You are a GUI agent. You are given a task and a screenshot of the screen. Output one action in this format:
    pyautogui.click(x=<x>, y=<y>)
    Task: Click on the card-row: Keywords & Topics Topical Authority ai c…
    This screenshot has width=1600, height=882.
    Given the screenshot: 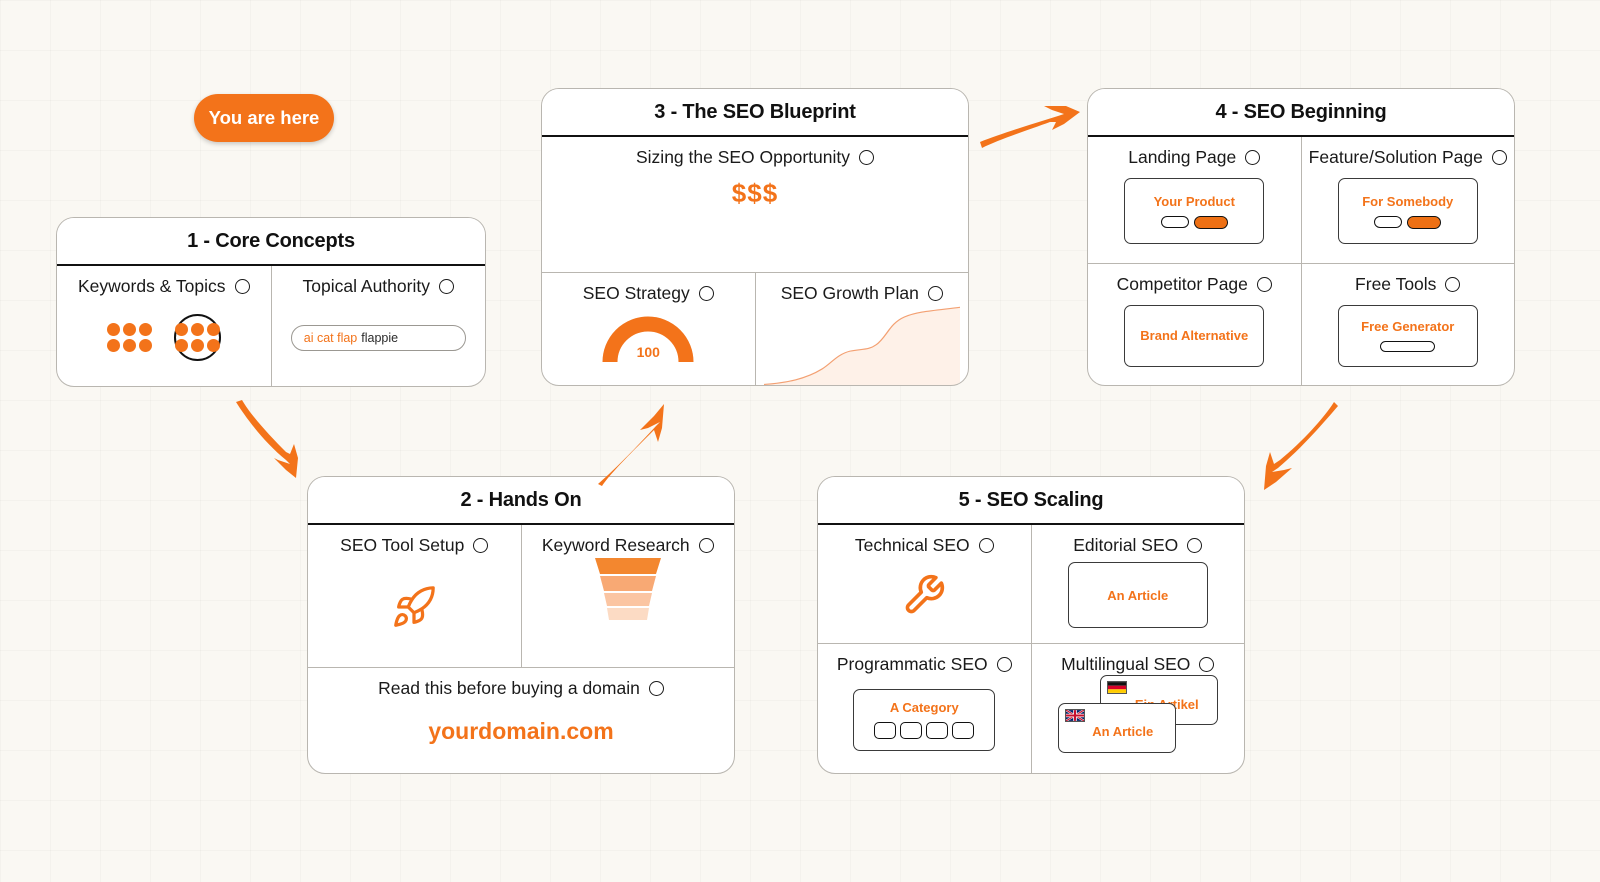 What is the action you would take?
    pyautogui.click(x=271, y=326)
    